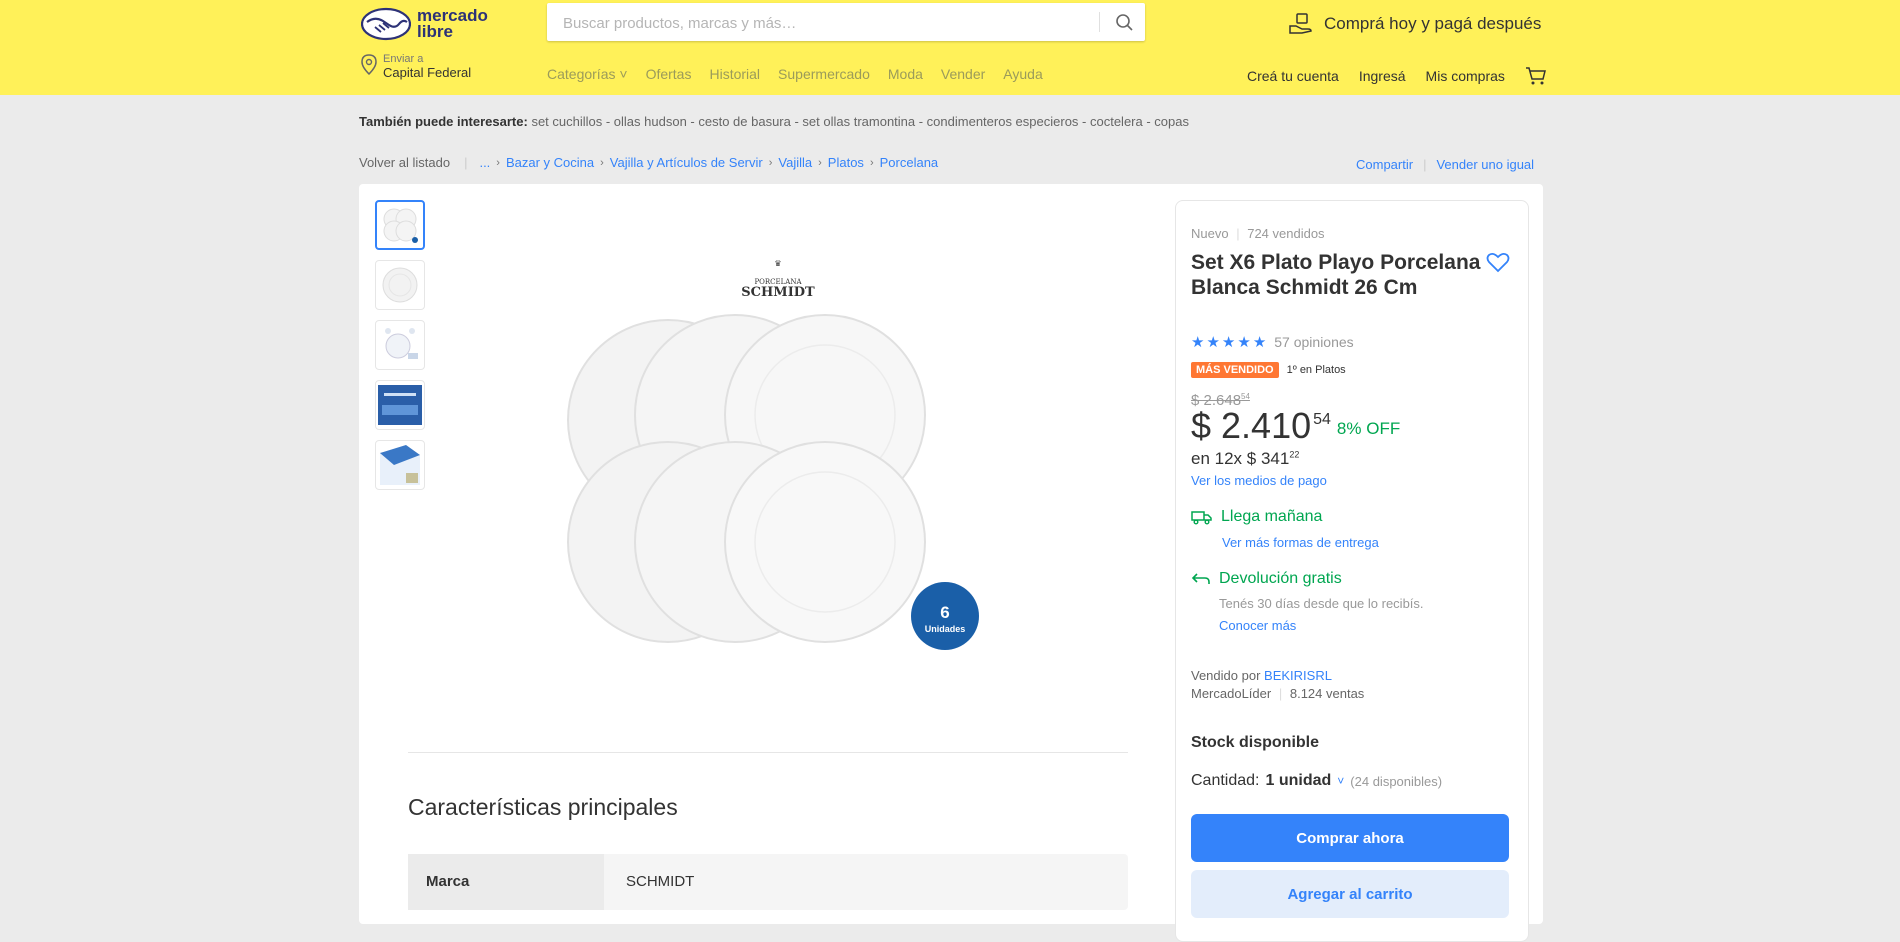  I want to click on search-divider, so click(1099, 22).